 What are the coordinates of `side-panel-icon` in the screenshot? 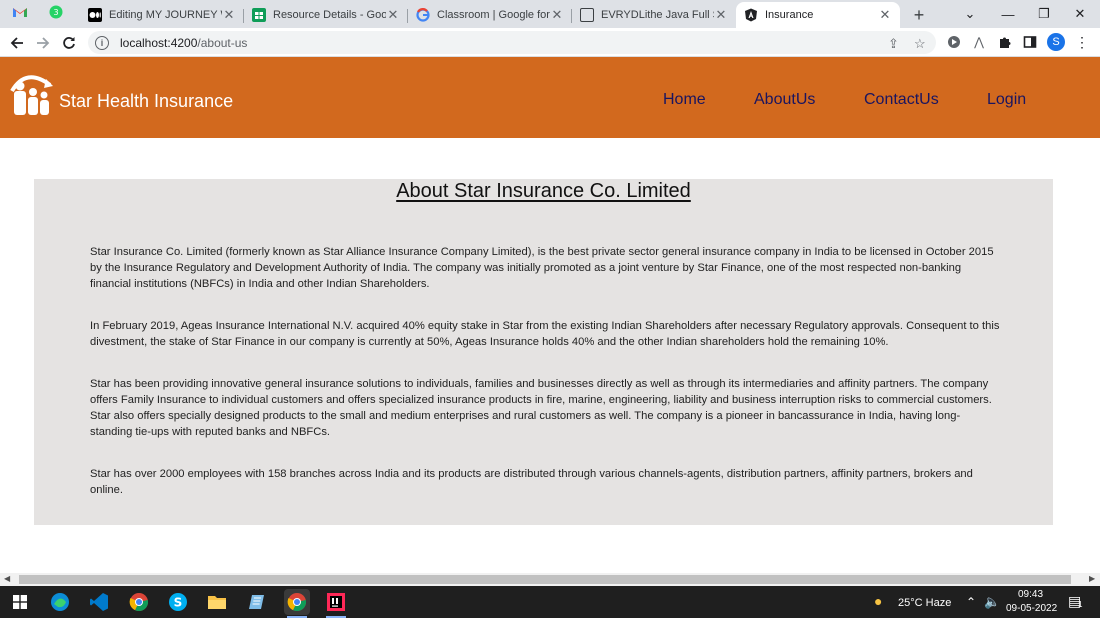 It's located at (1030, 42).